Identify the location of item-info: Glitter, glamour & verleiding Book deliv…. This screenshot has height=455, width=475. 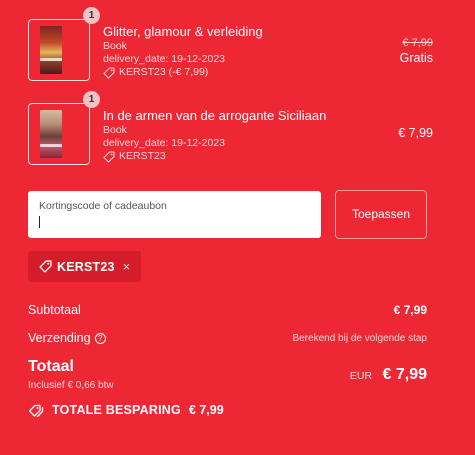
(233, 51).